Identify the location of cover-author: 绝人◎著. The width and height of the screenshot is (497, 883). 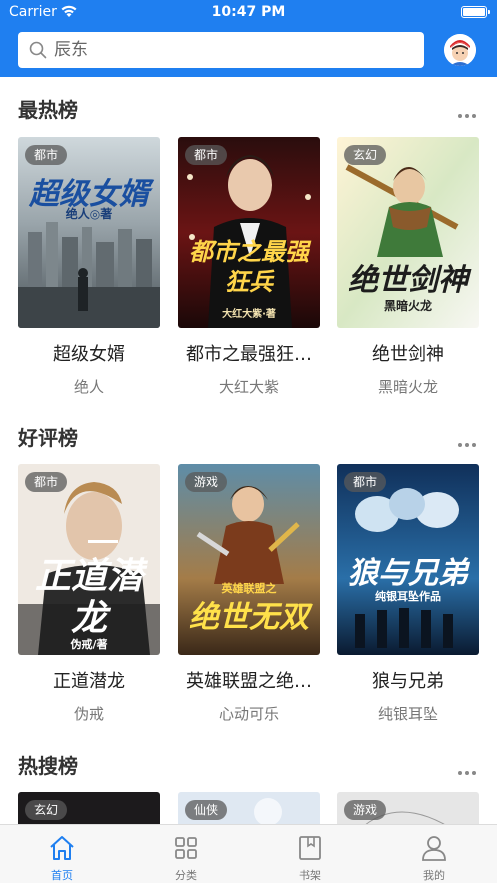
(89, 214).